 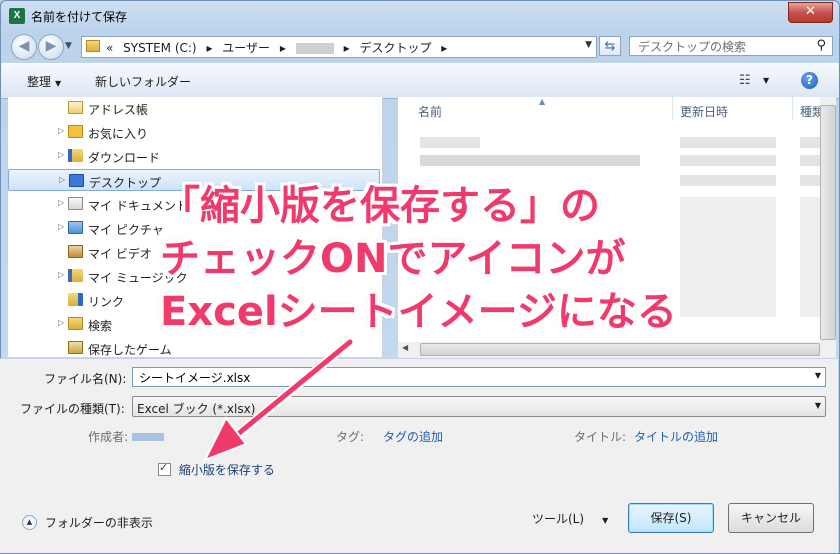 I want to click on tree-item-address-book: アドレス帳, so click(x=194, y=108).